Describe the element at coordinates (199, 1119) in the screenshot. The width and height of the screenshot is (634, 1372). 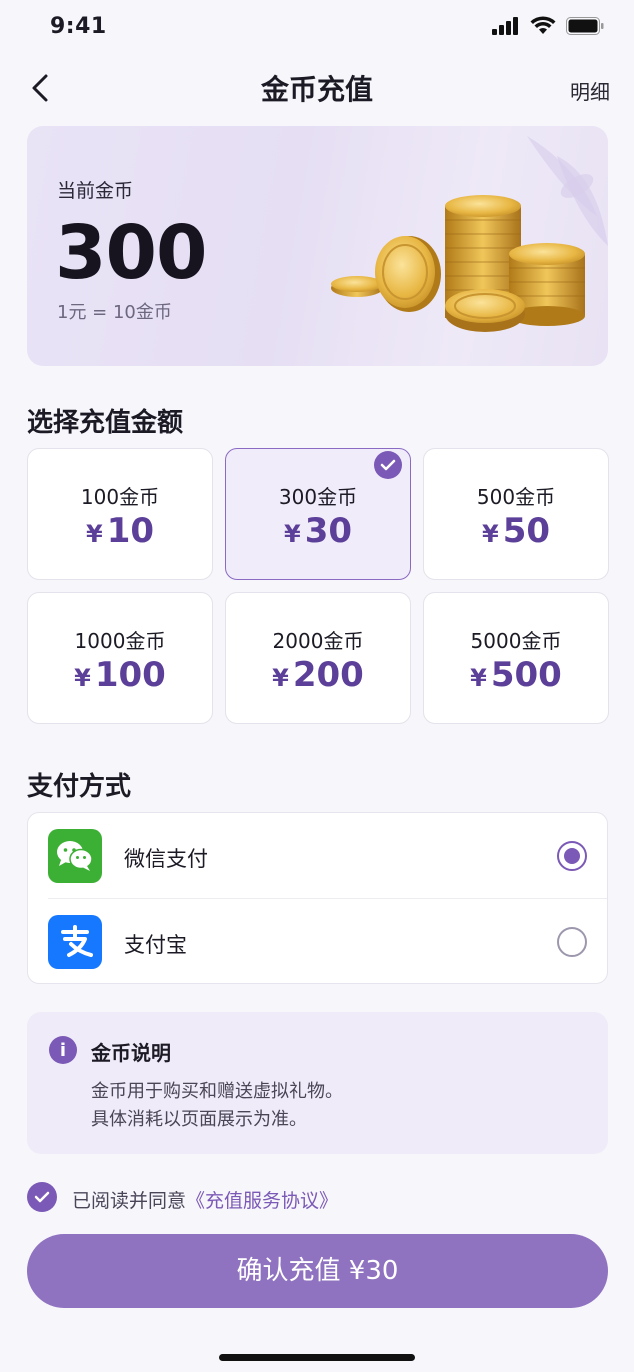
I see `notice-line-2: 具体消耗以页面展示为准。` at that location.